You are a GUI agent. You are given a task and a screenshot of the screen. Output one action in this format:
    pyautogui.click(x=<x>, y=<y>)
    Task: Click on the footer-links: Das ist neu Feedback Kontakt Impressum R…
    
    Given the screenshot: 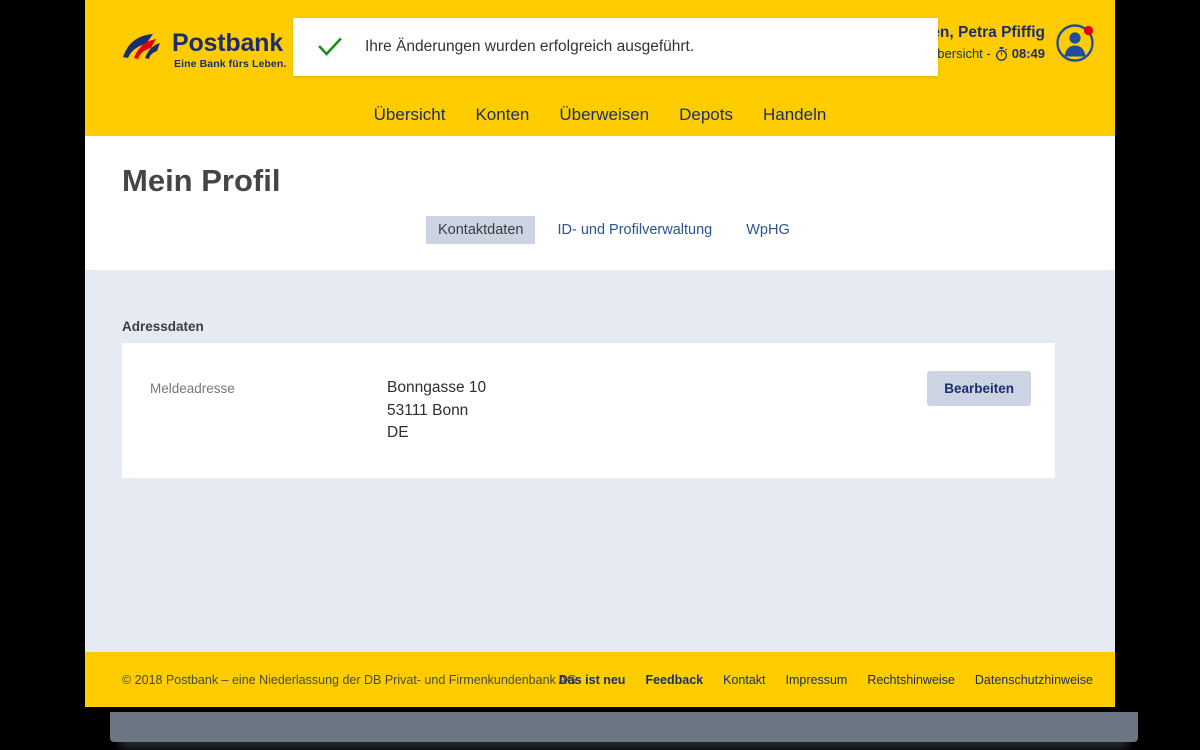 What is the action you would take?
    pyautogui.click(x=826, y=680)
    